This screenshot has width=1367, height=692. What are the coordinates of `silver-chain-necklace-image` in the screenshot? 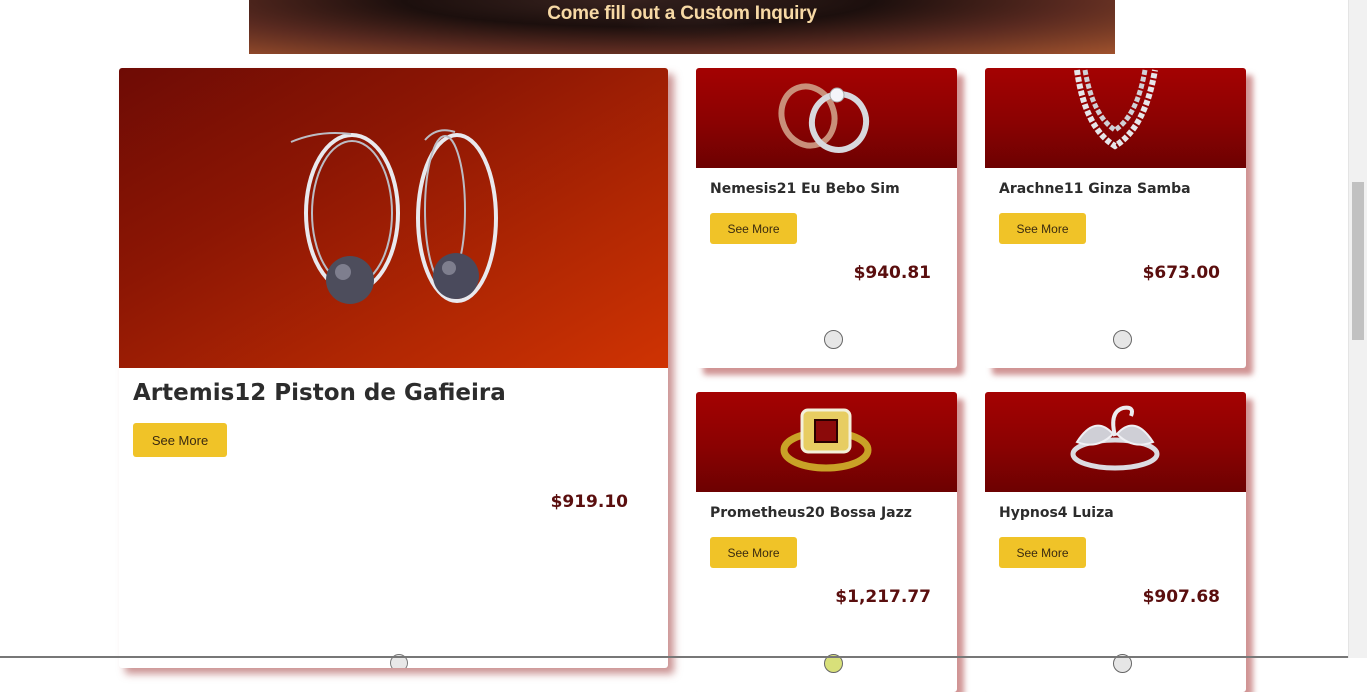 It's located at (1116, 109).